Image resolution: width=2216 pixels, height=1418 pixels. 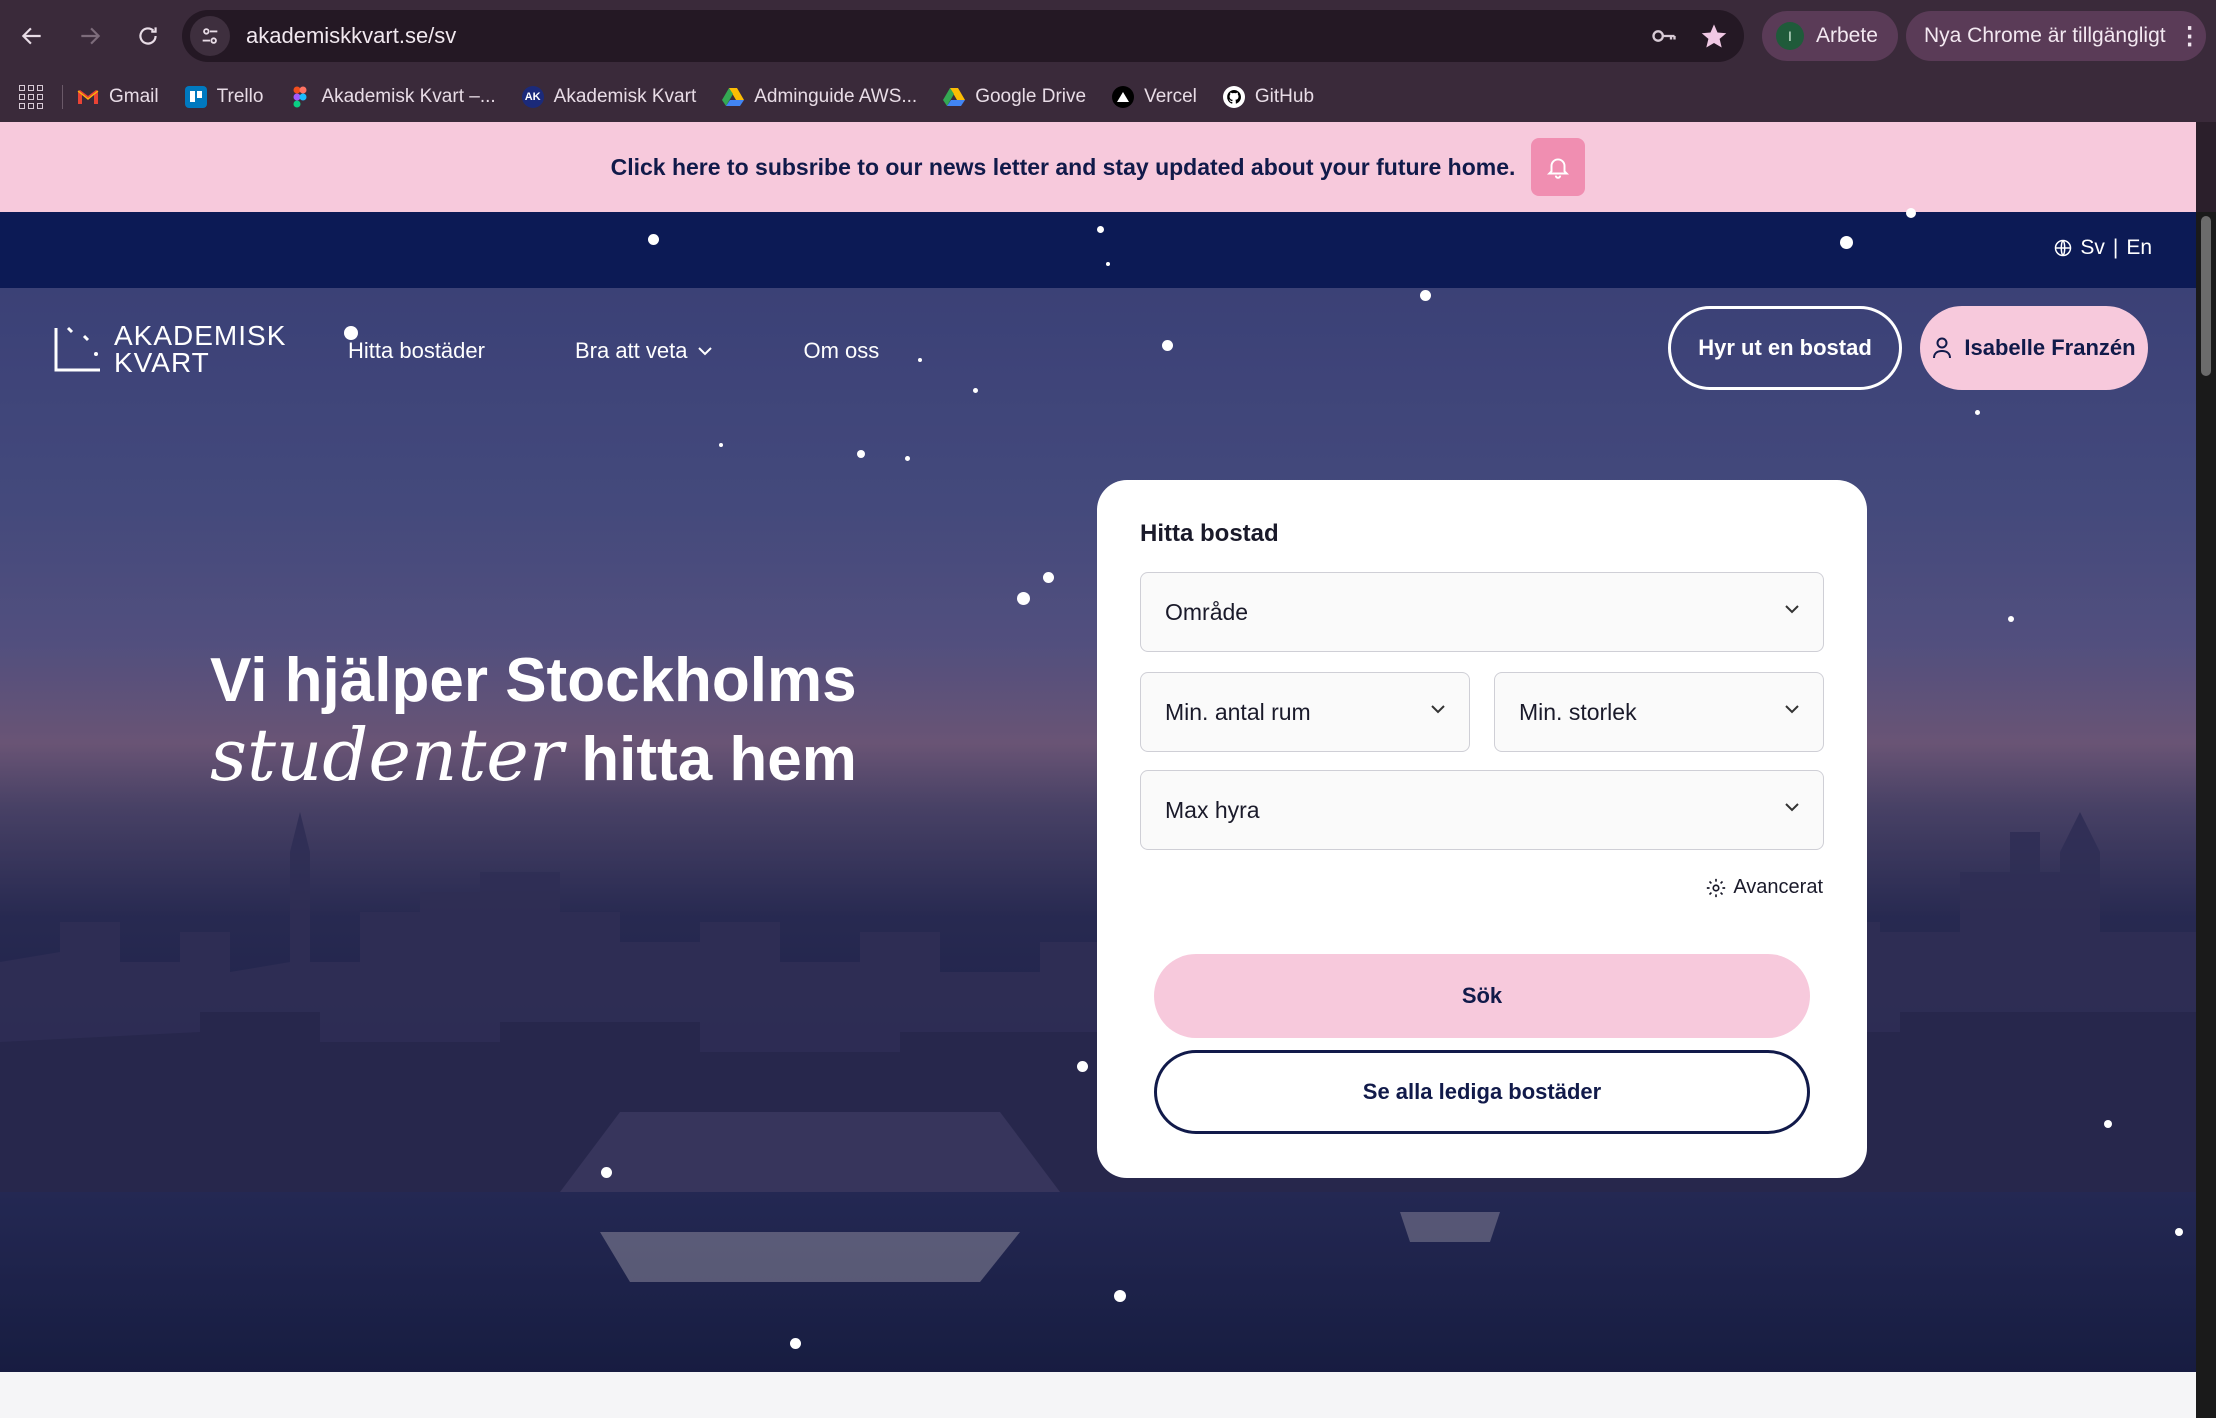 I want to click on profile-name: Arbete, so click(x=1847, y=35).